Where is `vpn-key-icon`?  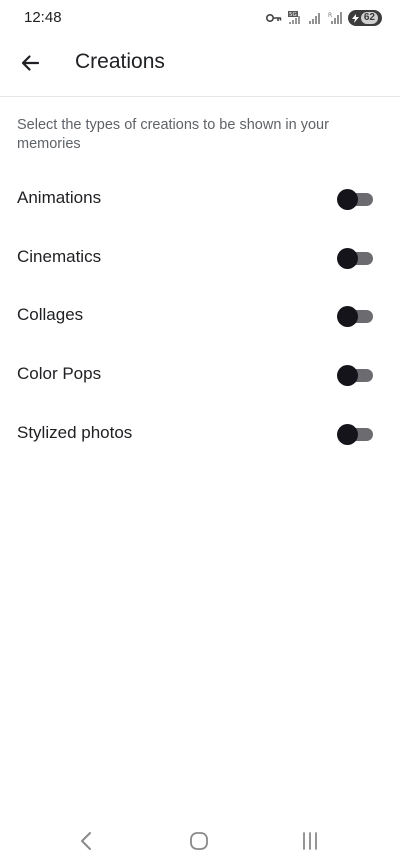 vpn-key-icon is located at coordinates (273, 18).